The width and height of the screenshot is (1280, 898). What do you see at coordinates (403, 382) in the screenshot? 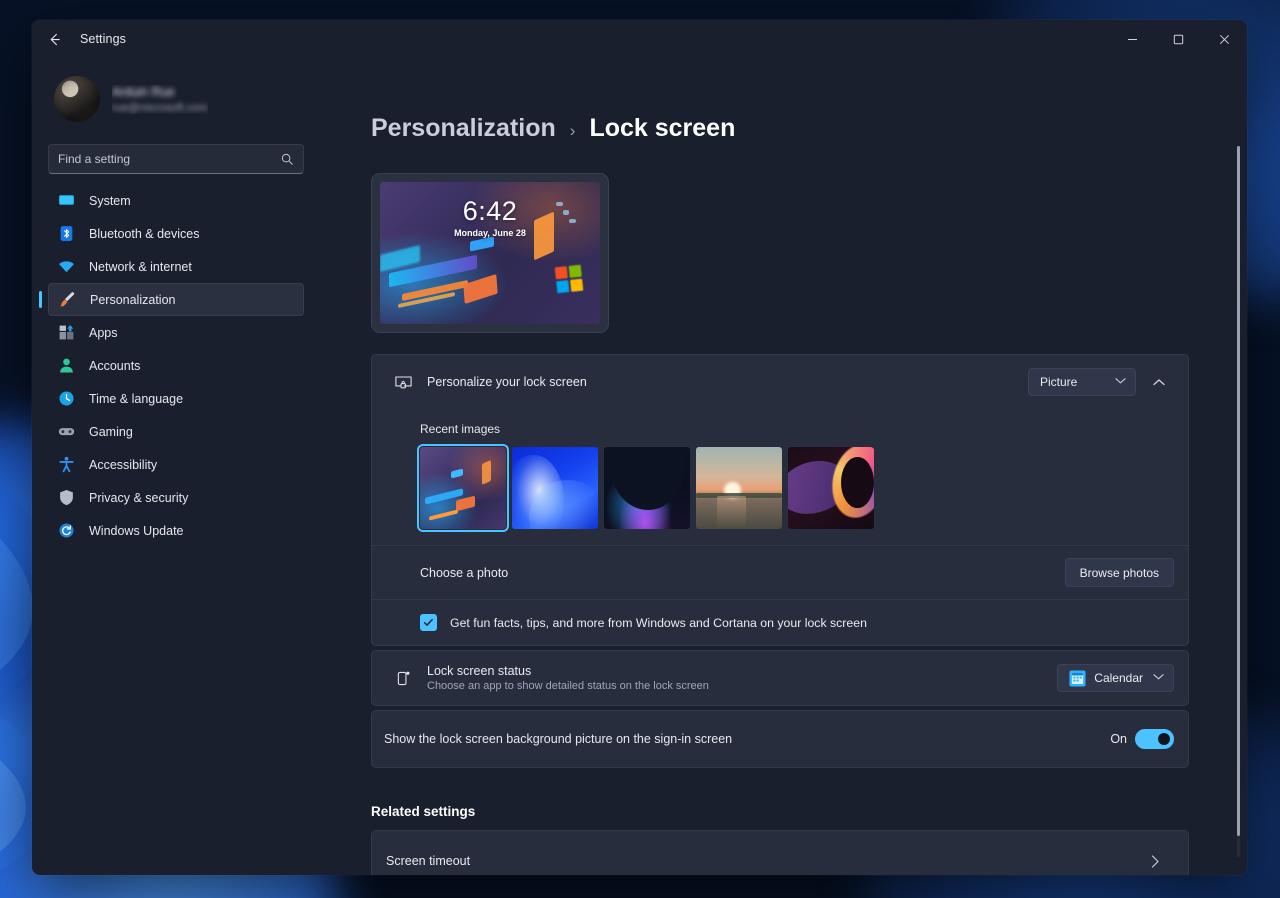
I see `lock-screen-icon` at bounding box center [403, 382].